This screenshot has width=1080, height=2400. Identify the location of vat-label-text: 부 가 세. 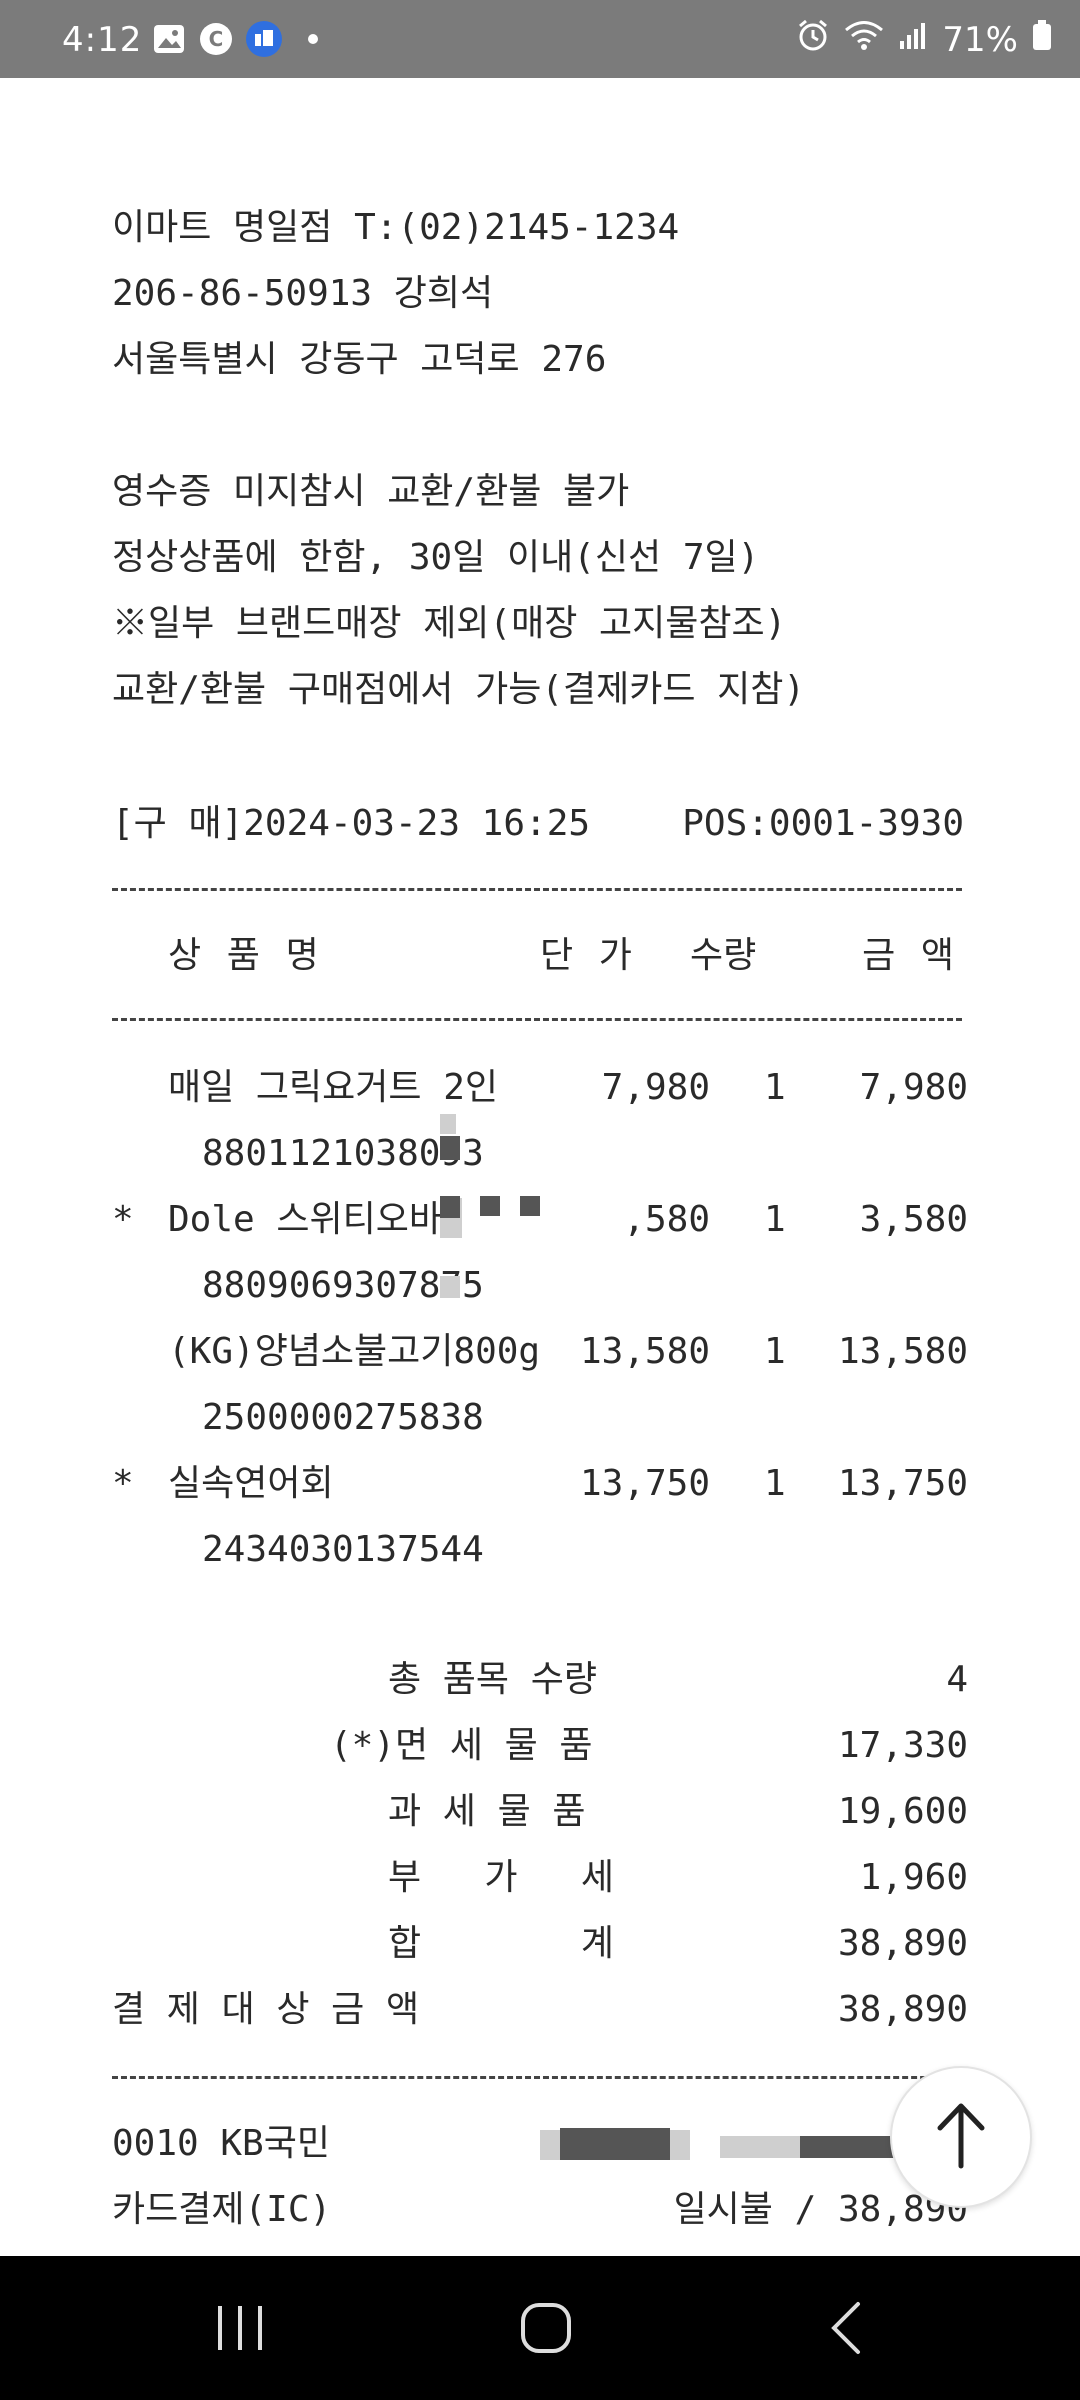
(501, 1877).